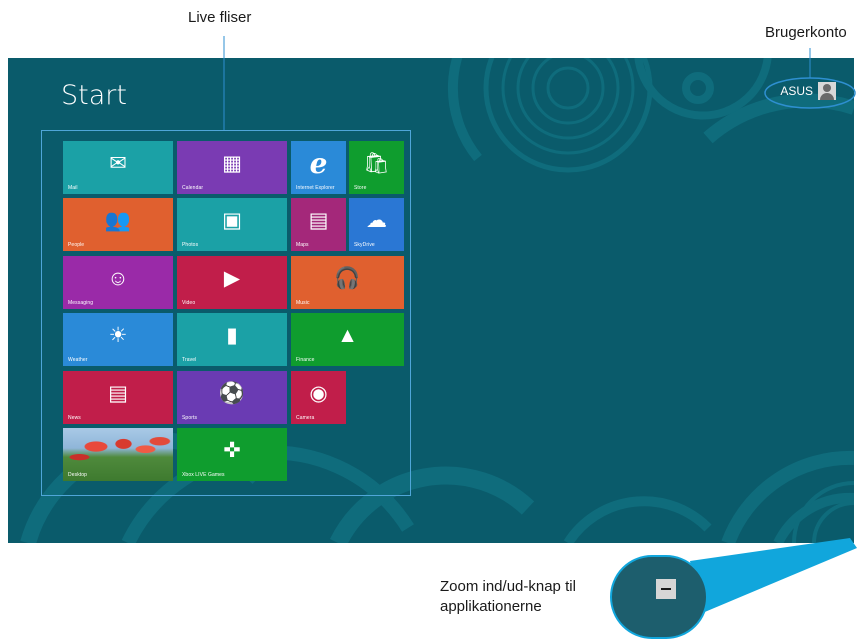 This screenshot has height=639, width=860. I want to click on xbox-controller-icon: ✜, so click(232, 450).